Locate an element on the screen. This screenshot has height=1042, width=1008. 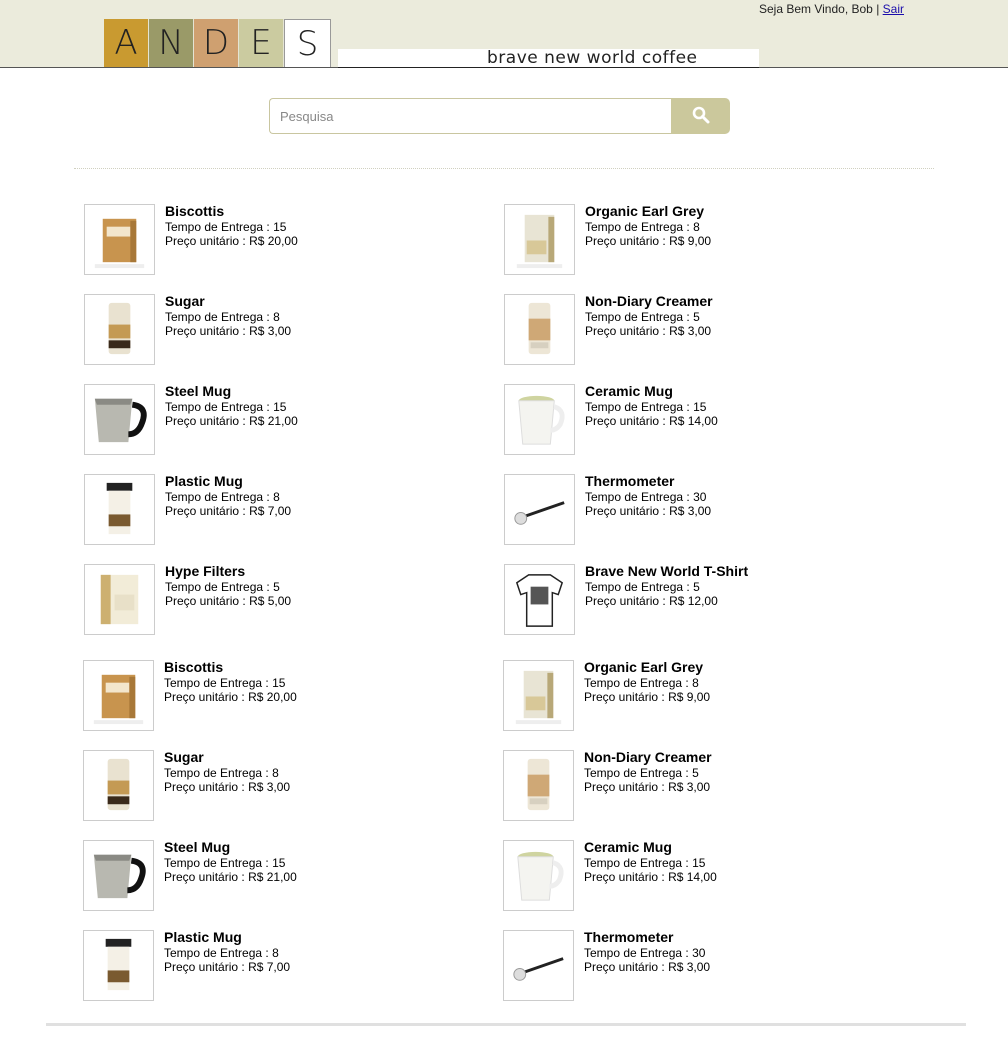
product-name: Hype Filters is located at coordinates (205, 571).